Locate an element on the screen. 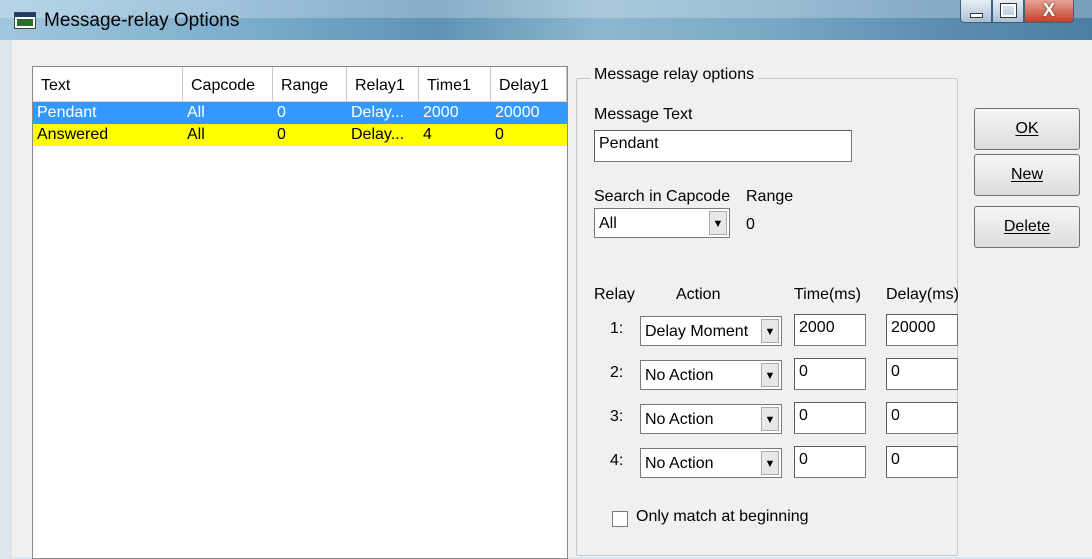 This screenshot has width=1092, height=559. relay-4-action-value: No Action is located at coordinates (679, 463).